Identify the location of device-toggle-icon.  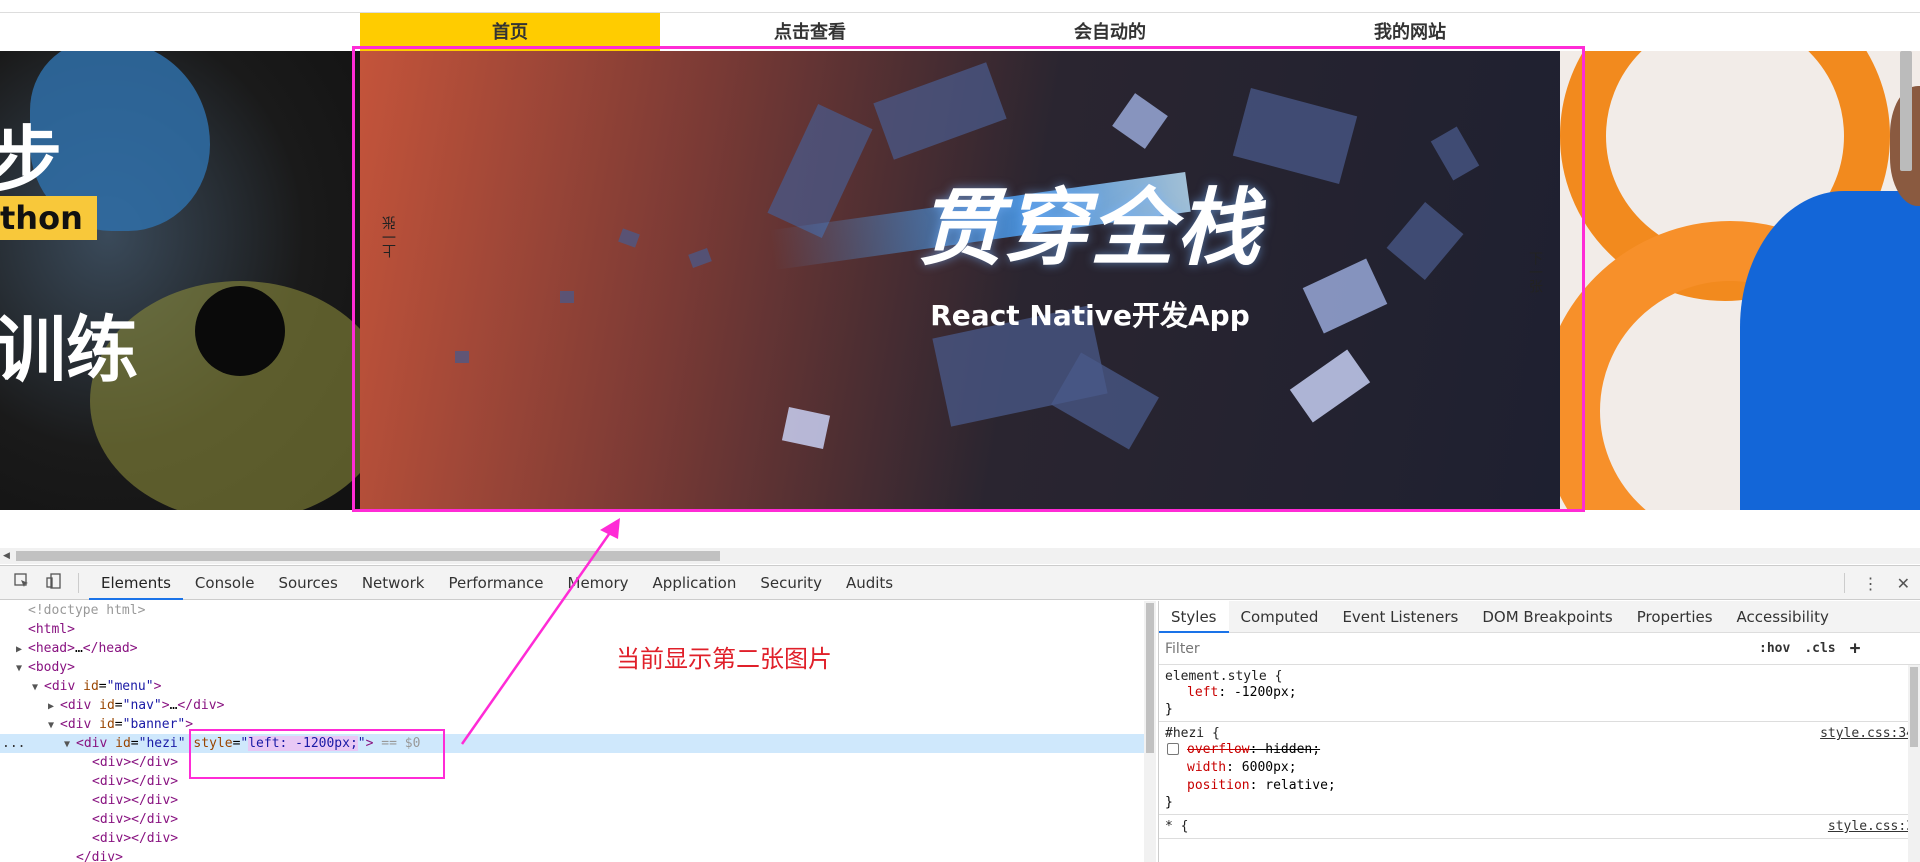
(54, 582).